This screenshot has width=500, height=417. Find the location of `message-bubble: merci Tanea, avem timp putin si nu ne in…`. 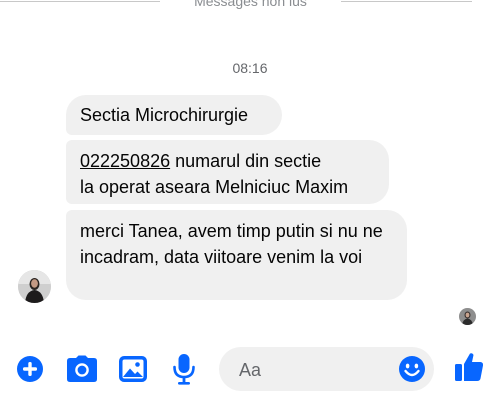

message-bubble: merci Tanea, avem timp putin si nu ne in… is located at coordinates (236, 255).